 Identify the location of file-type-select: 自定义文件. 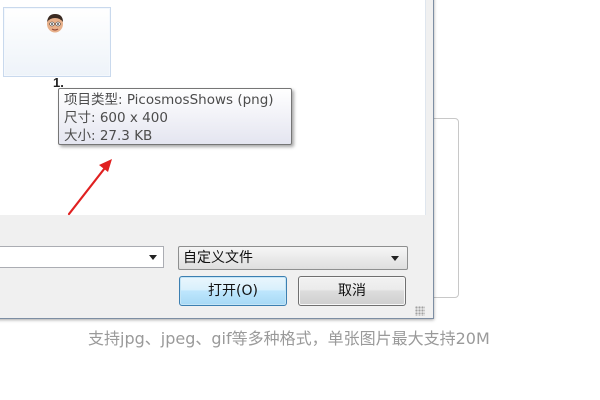
(293, 258).